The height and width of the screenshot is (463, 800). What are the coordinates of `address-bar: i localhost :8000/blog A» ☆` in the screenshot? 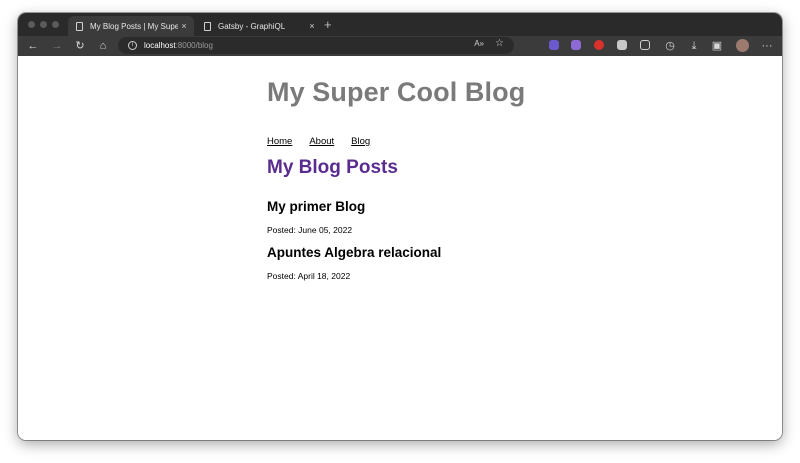 It's located at (316, 45).